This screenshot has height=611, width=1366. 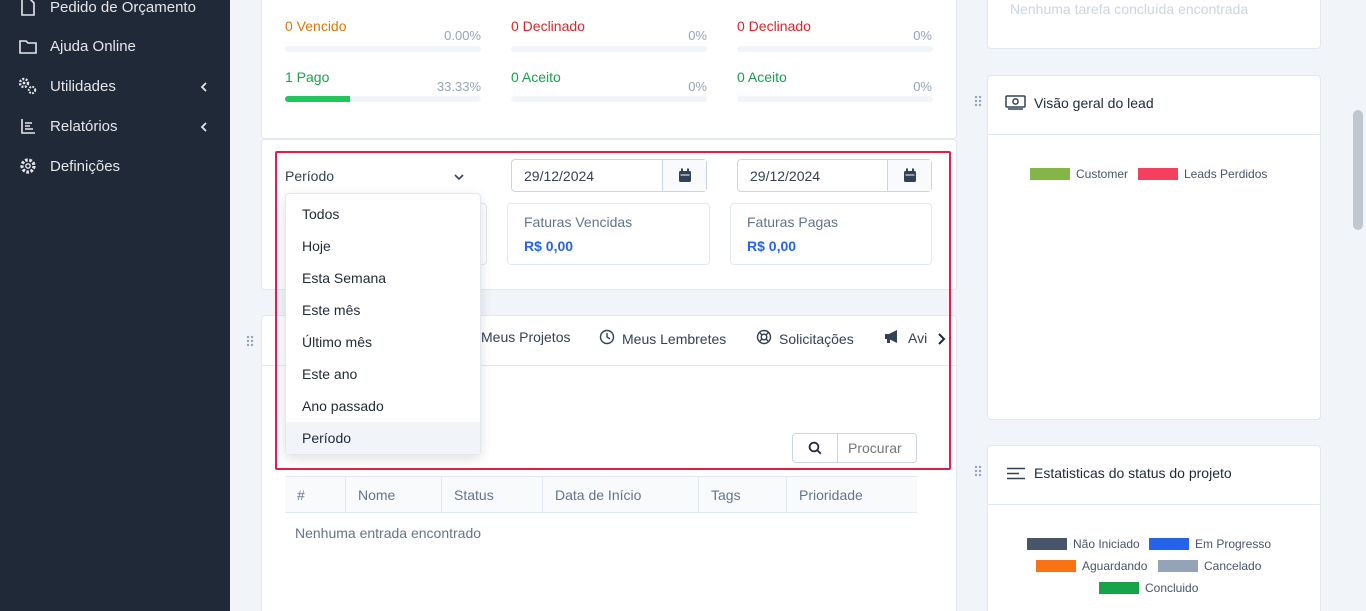 I want to click on legend-label: Customer, so click(x=1102, y=174).